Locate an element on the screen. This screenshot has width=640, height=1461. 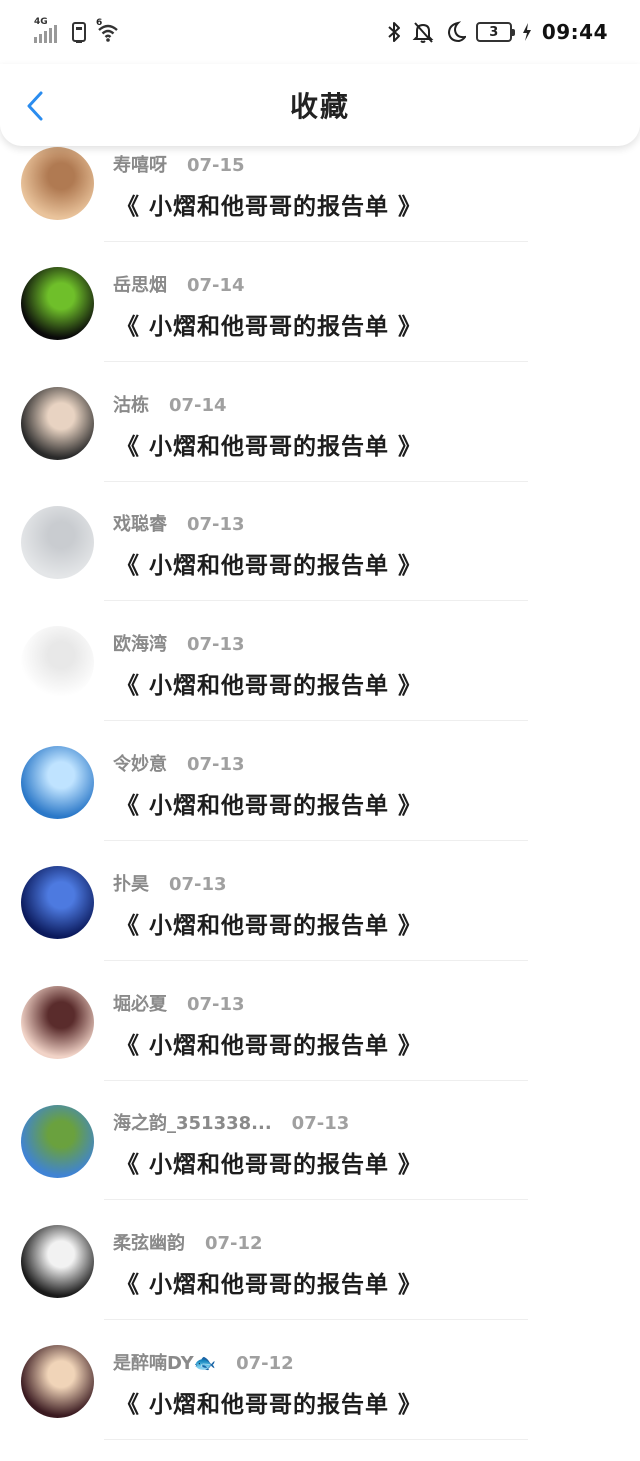
cellular-signal-icon: 4G is located at coordinates (47, 31).